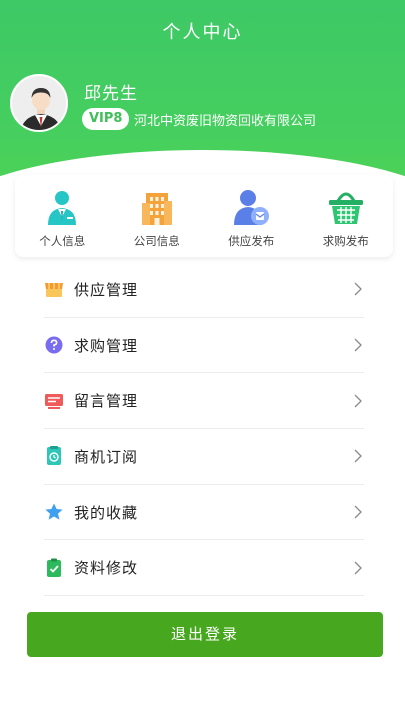 This screenshot has width=405, height=720. What do you see at coordinates (202, 32) in the screenshot?
I see `page-title: 个人中心` at bounding box center [202, 32].